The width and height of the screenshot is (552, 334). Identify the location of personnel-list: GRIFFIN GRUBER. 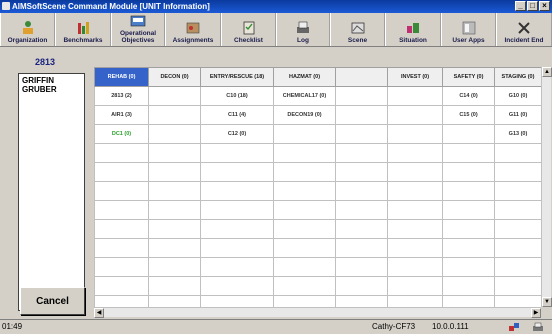
(51, 192).